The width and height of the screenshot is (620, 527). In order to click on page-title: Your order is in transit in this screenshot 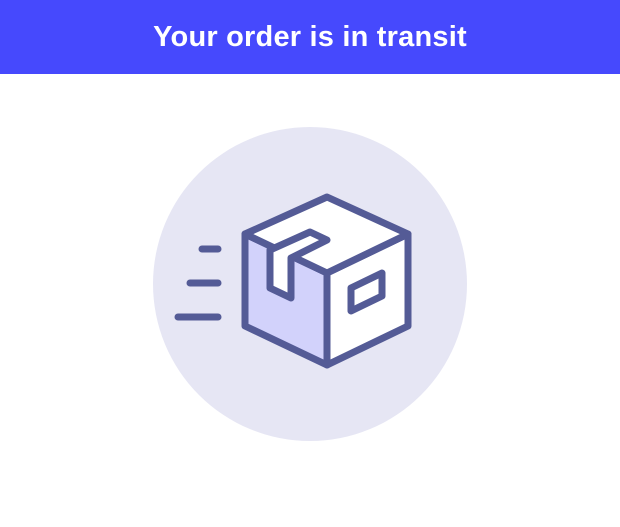, I will do `click(310, 36)`.